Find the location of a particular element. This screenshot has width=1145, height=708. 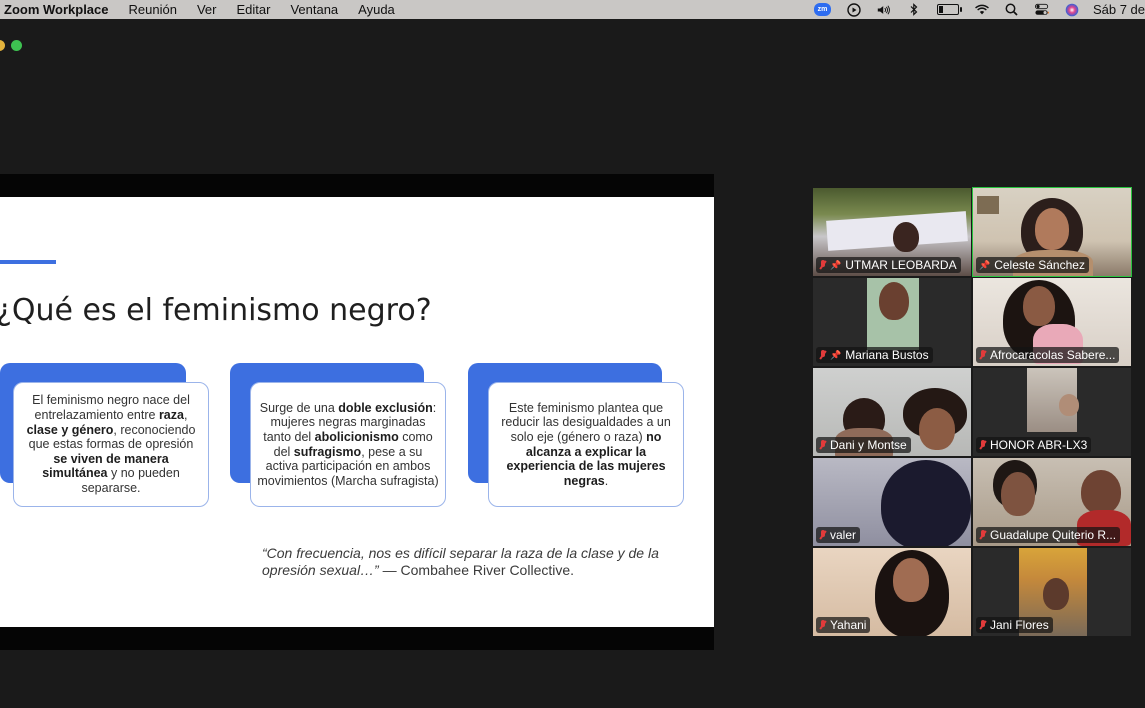

card-text-run: . is located at coordinates (606, 480).